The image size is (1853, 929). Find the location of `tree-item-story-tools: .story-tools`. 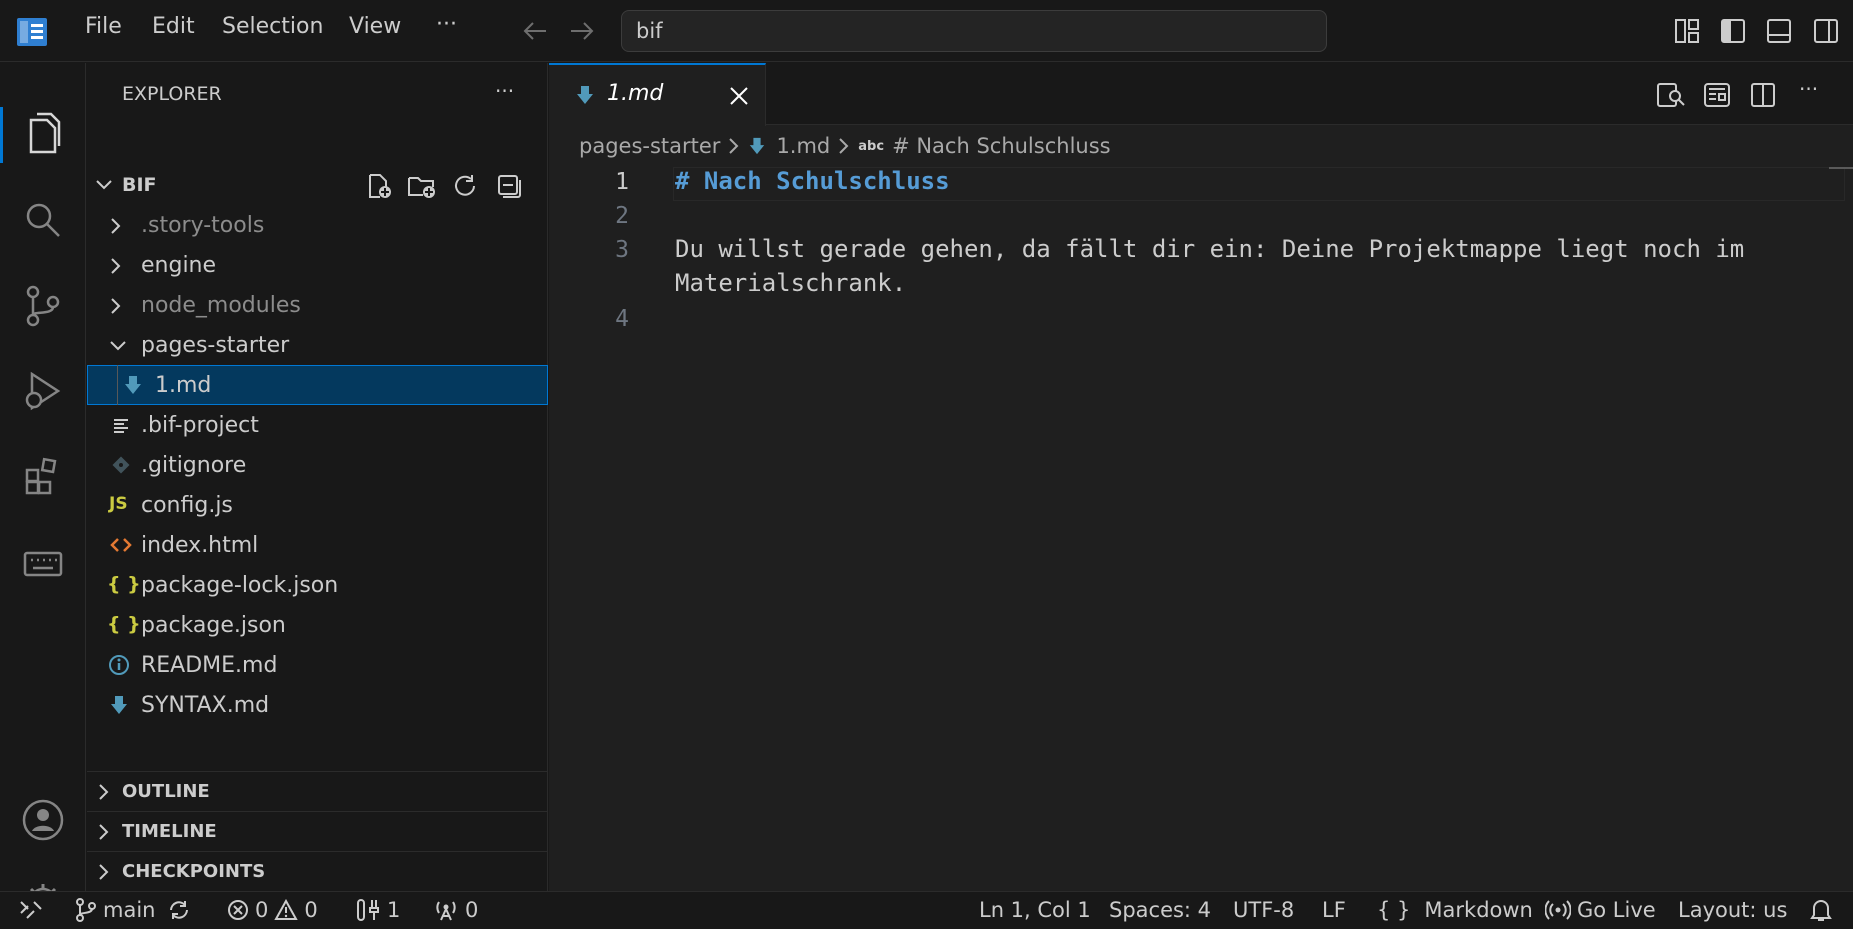

tree-item-story-tools: .story-tools is located at coordinates (317, 225).